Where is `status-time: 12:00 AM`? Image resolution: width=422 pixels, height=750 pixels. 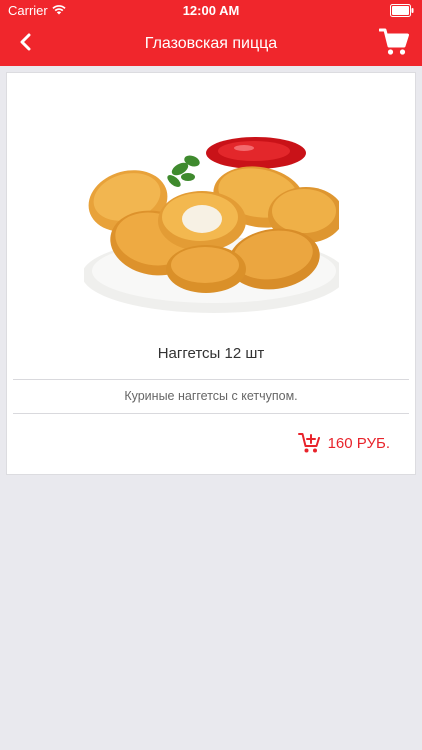 status-time: 12:00 AM is located at coordinates (211, 10).